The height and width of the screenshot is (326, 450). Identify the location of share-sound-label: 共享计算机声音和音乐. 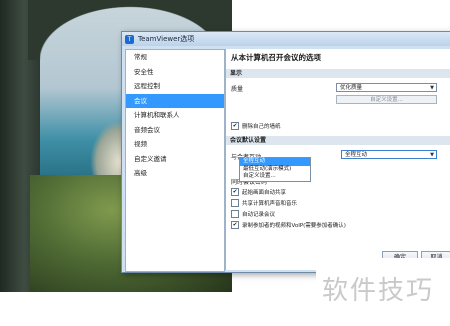
(270, 204).